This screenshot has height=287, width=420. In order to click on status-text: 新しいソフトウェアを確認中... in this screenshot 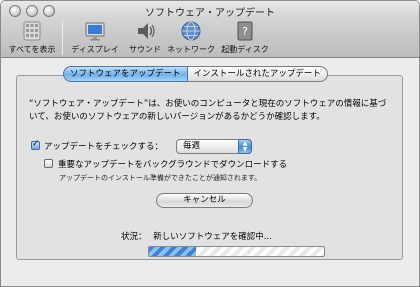, I will do `click(212, 237)`.